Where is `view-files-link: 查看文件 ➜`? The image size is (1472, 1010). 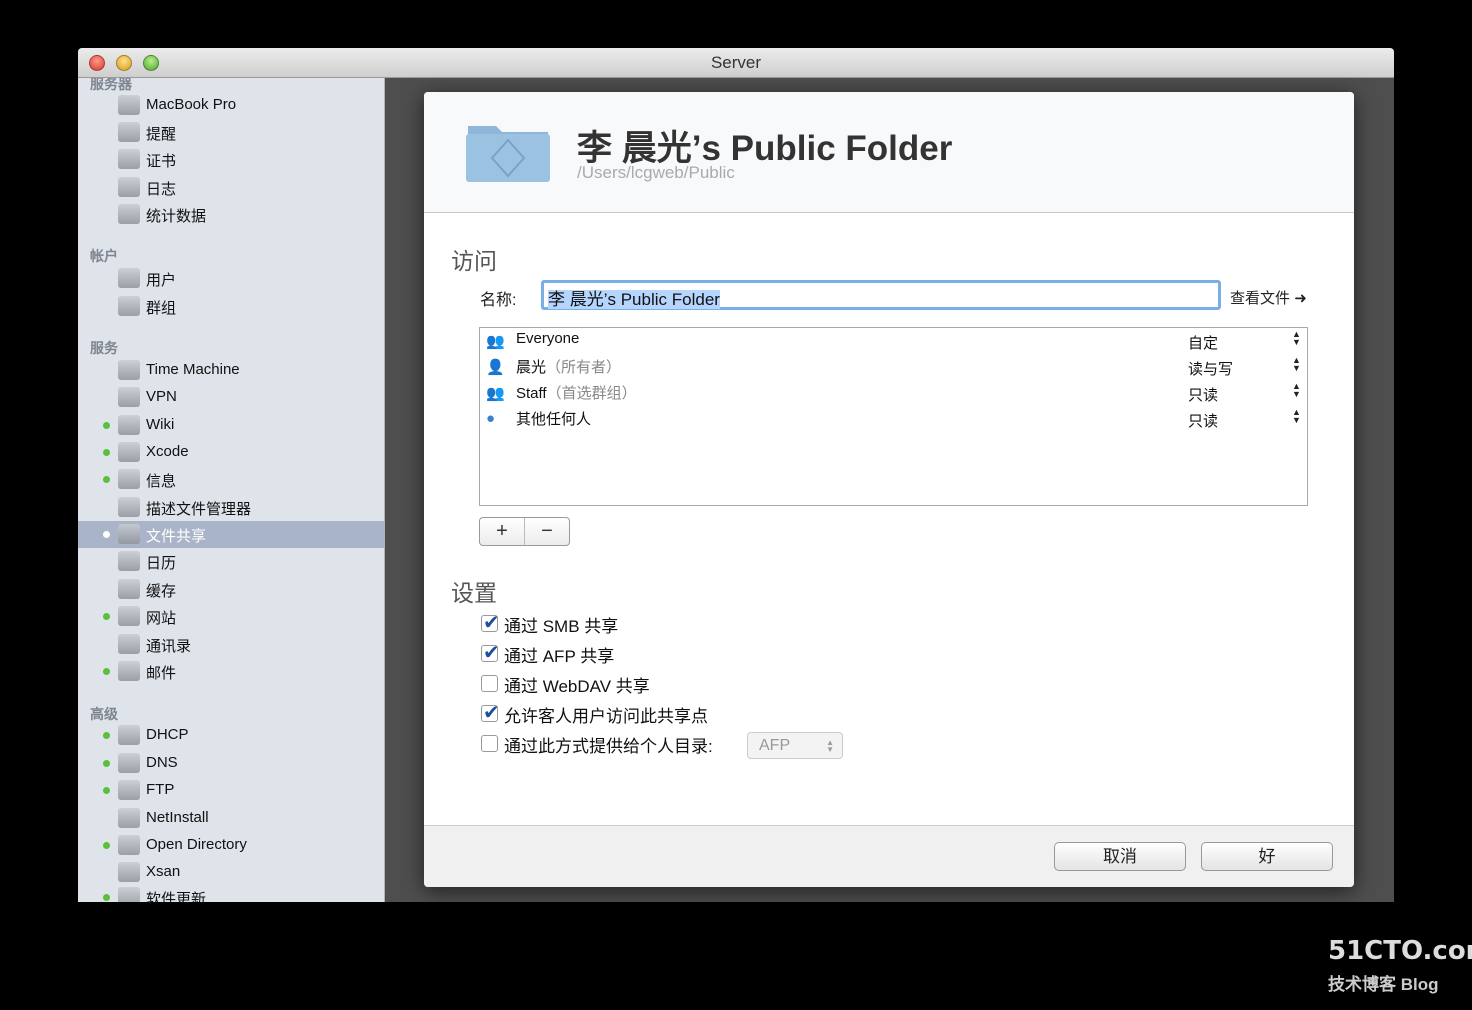
view-files-link: 查看文件 ➜ is located at coordinates (1268, 297).